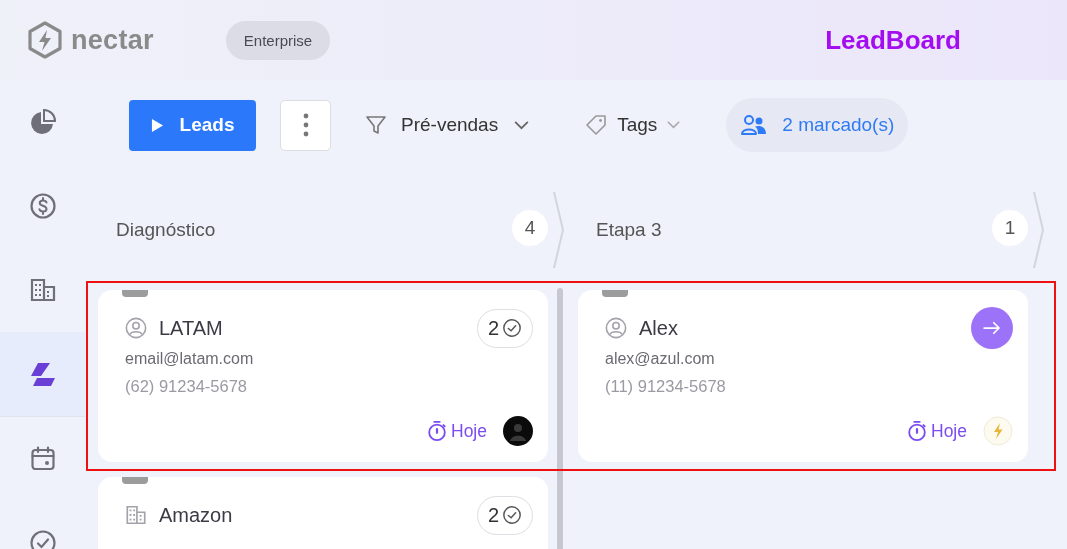  I want to click on vertical-dots-icon, so click(305, 125).